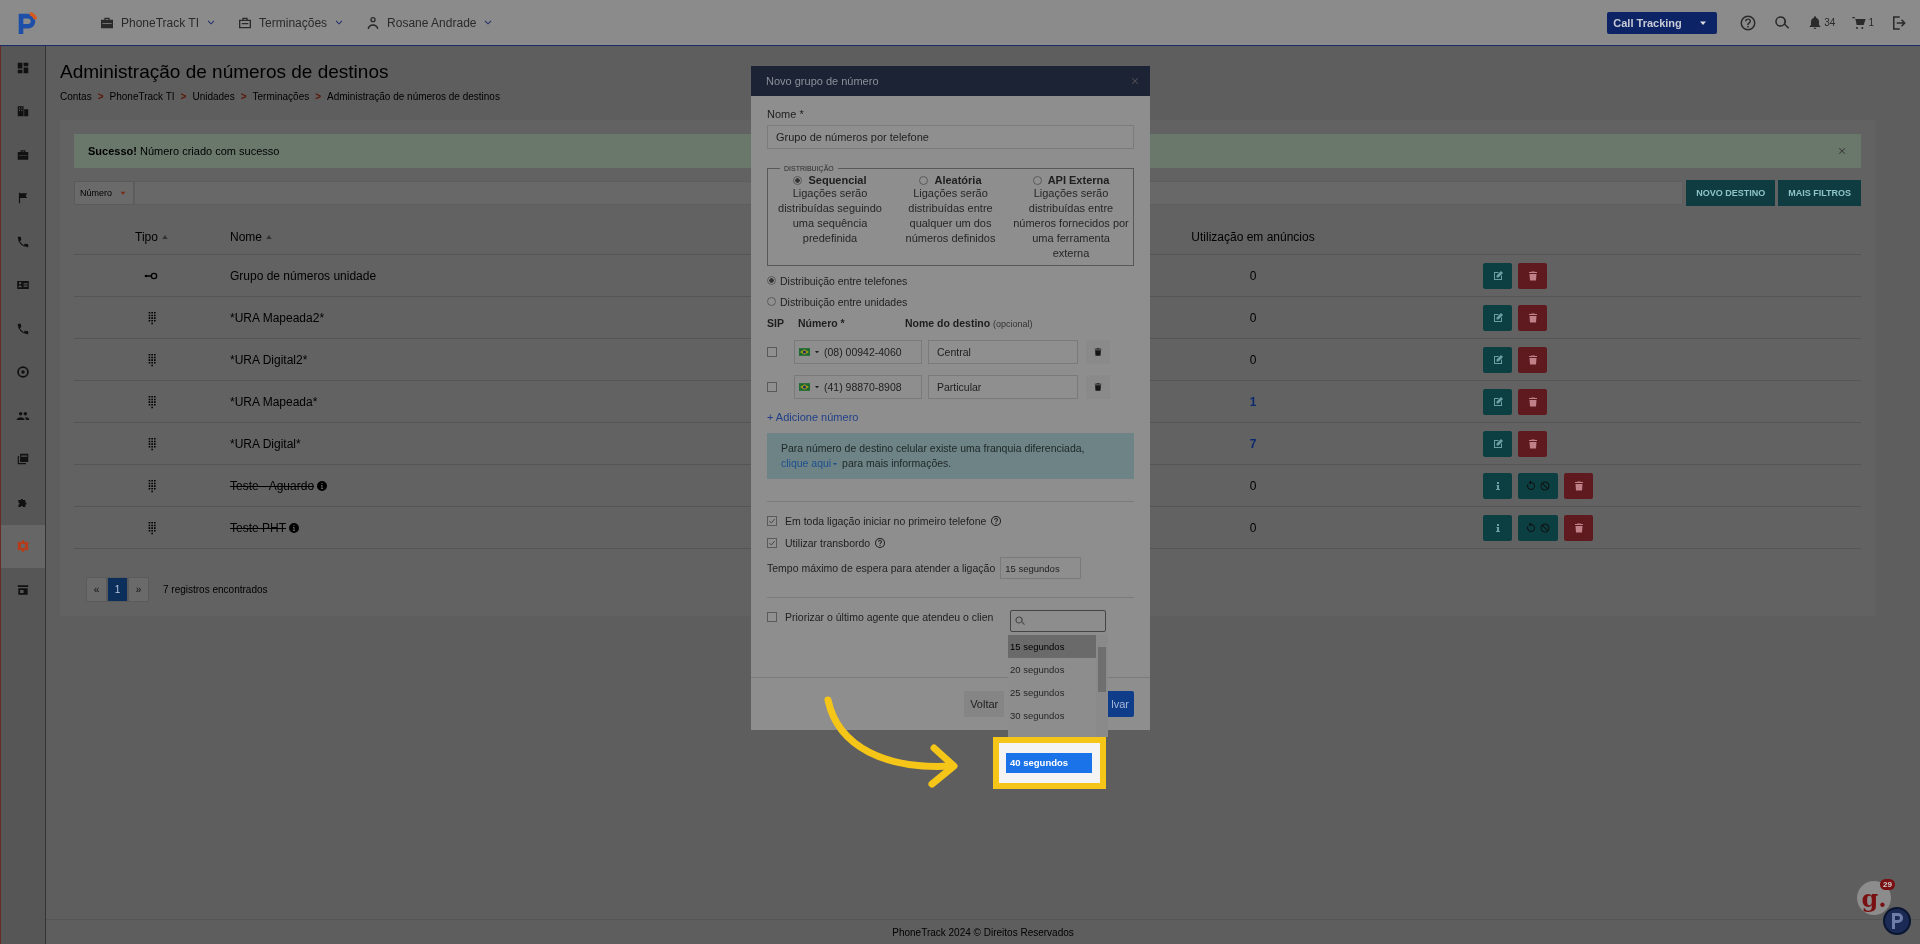 The height and width of the screenshot is (944, 1920). I want to click on column-header: Número *, so click(822, 323).